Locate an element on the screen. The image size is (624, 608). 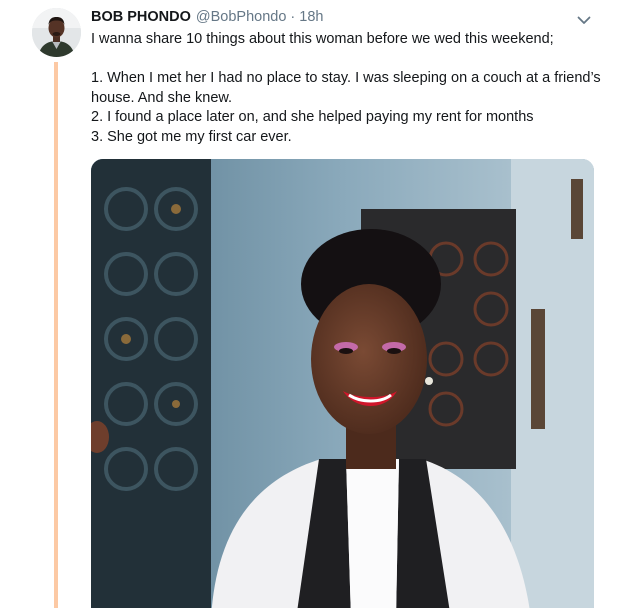
avatar-photo-icon is located at coordinates (56, 32).